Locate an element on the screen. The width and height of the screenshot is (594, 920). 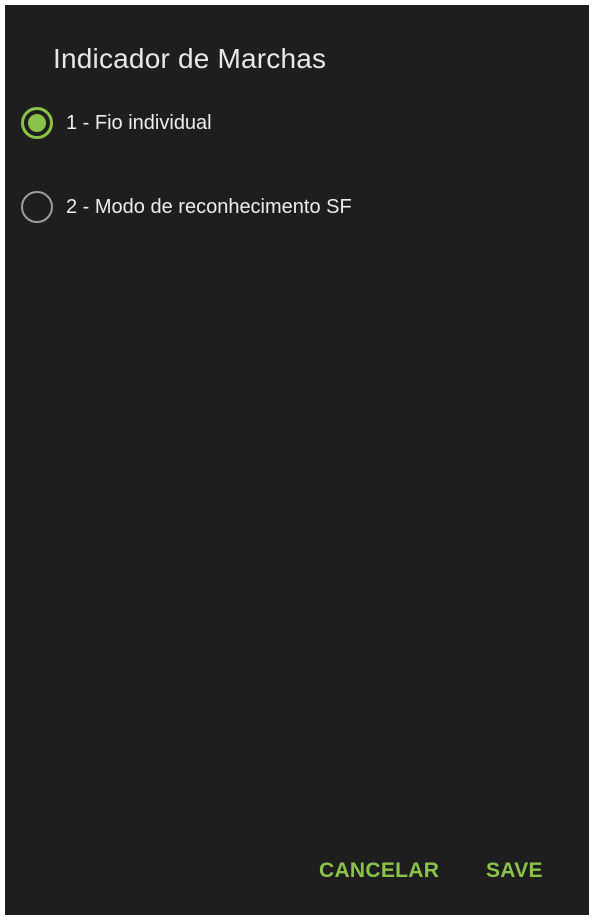
radio-checked-icon is located at coordinates (37, 123).